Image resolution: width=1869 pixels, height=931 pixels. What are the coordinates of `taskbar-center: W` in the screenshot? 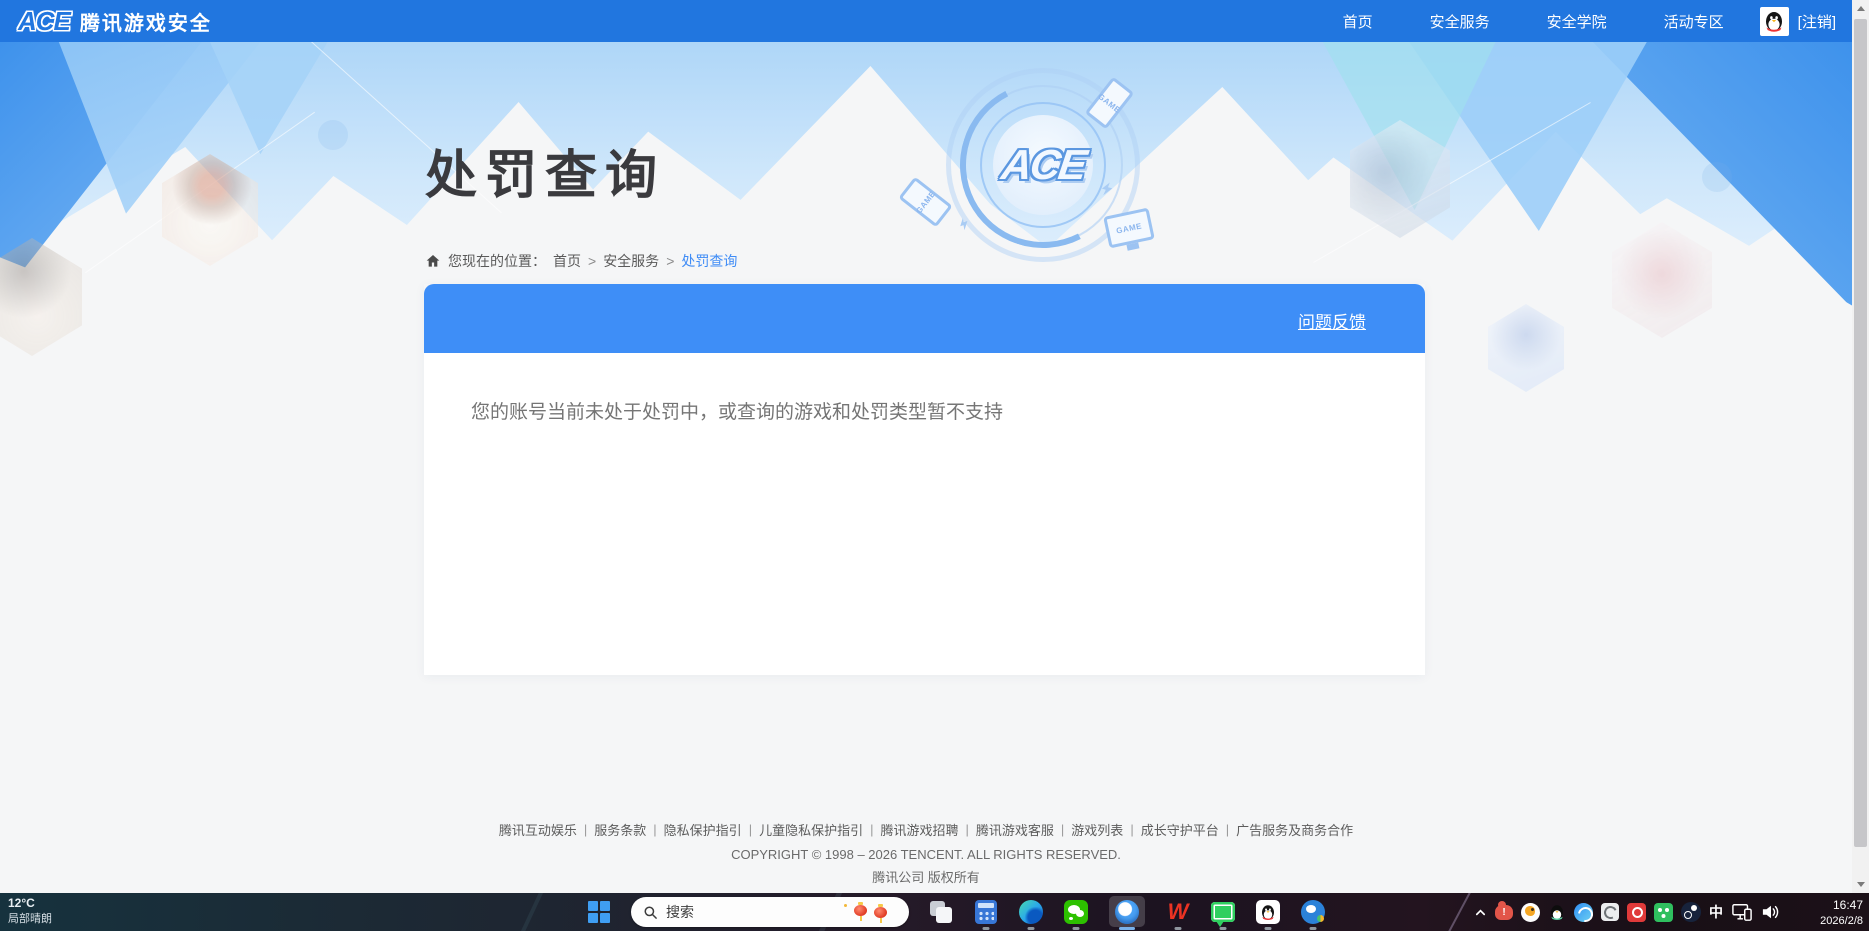 It's located at (956, 912).